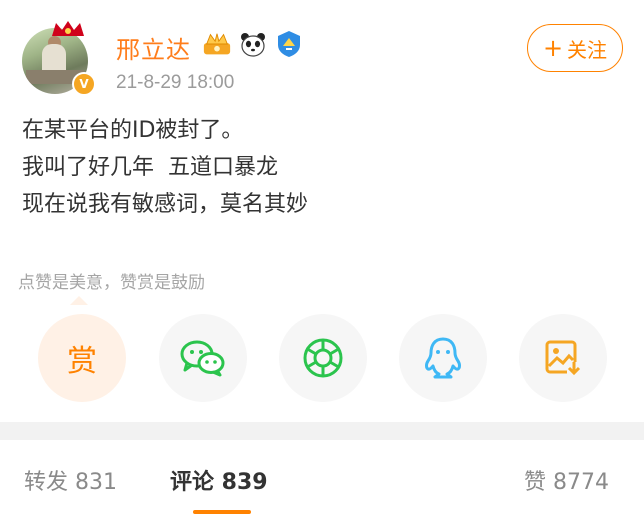 This screenshot has width=644, height=529. What do you see at coordinates (111, 283) in the screenshot?
I see `reward-tip: 点赞是美意，赞赏是鼓励` at bounding box center [111, 283].